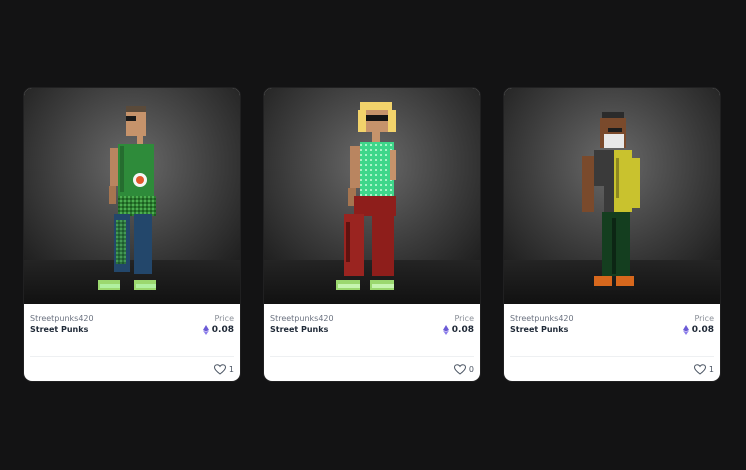 This screenshot has width=746, height=470. I want to click on like-button: 0, so click(463, 369).